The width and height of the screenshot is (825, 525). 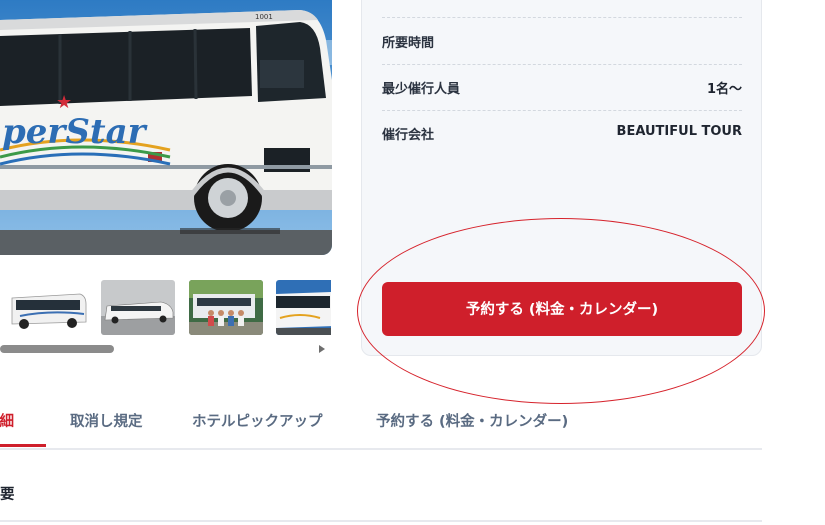 What do you see at coordinates (562, 309) in the screenshot?
I see `book-button: 予約する (料金・カレンダー)` at bounding box center [562, 309].